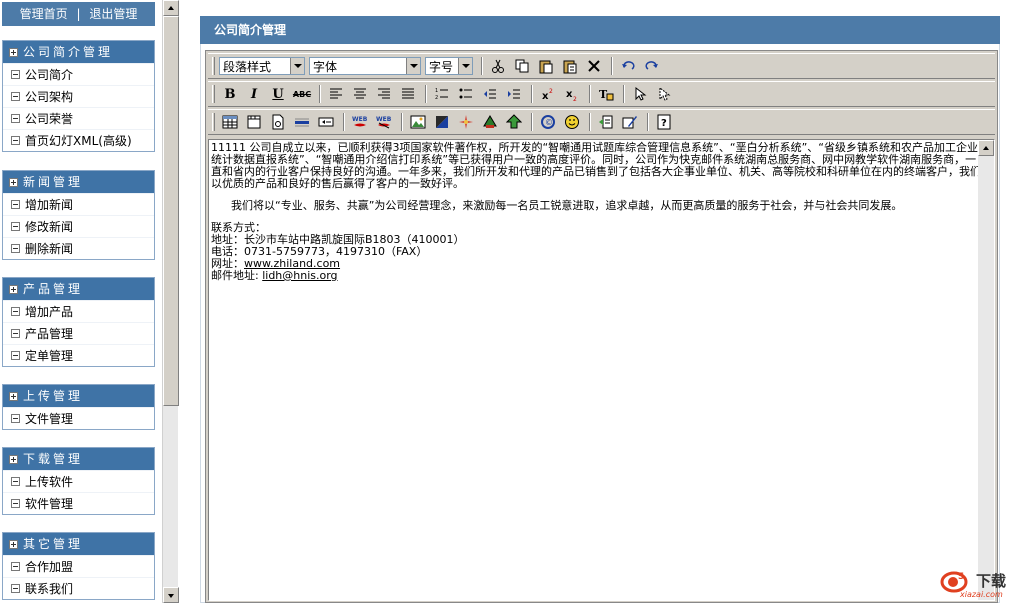 The height and width of the screenshot is (603, 1024). Describe the element at coordinates (302, 94) in the screenshot. I see `strikethrough-button: ABC` at that location.